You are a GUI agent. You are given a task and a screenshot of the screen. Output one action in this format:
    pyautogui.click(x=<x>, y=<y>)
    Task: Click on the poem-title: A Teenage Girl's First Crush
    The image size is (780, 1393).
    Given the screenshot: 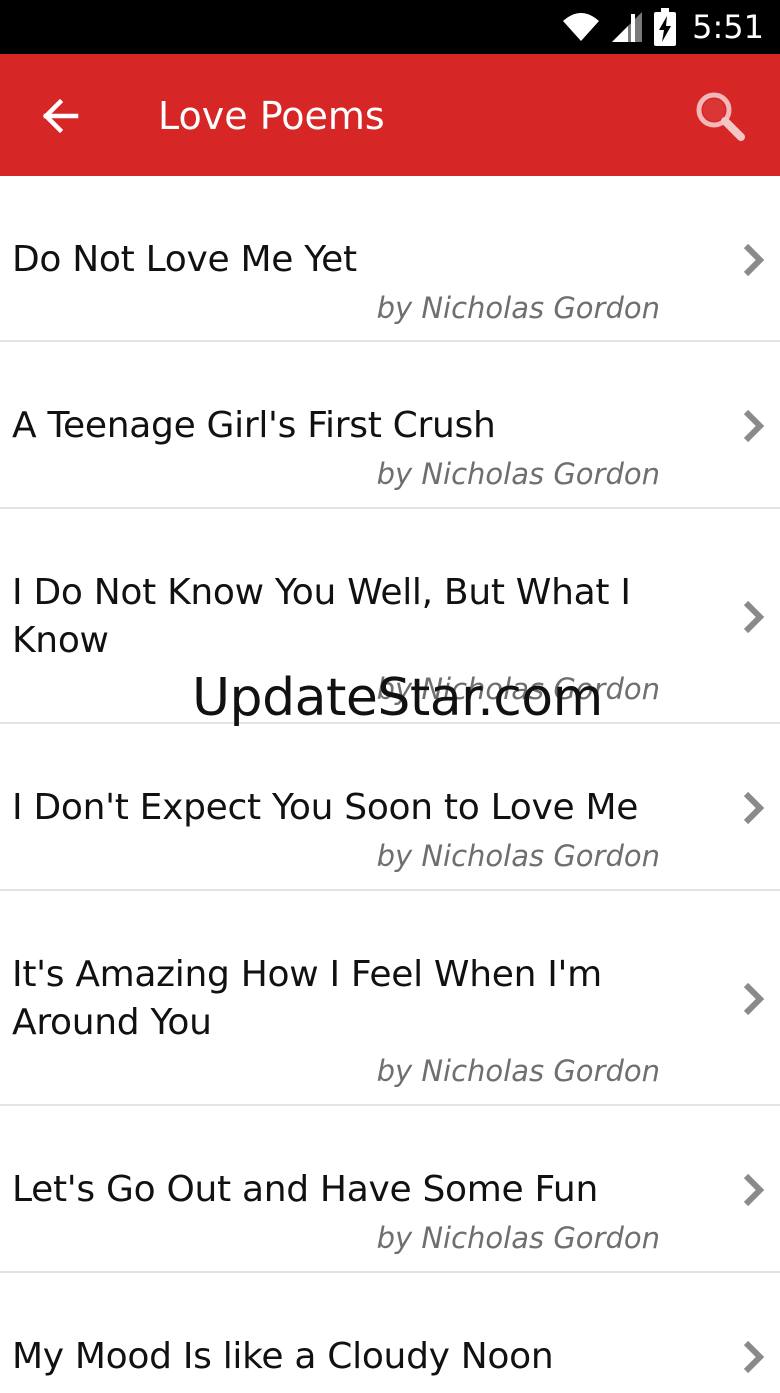 What is the action you would take?
    pyautogui.click(x=254, y=425)
    